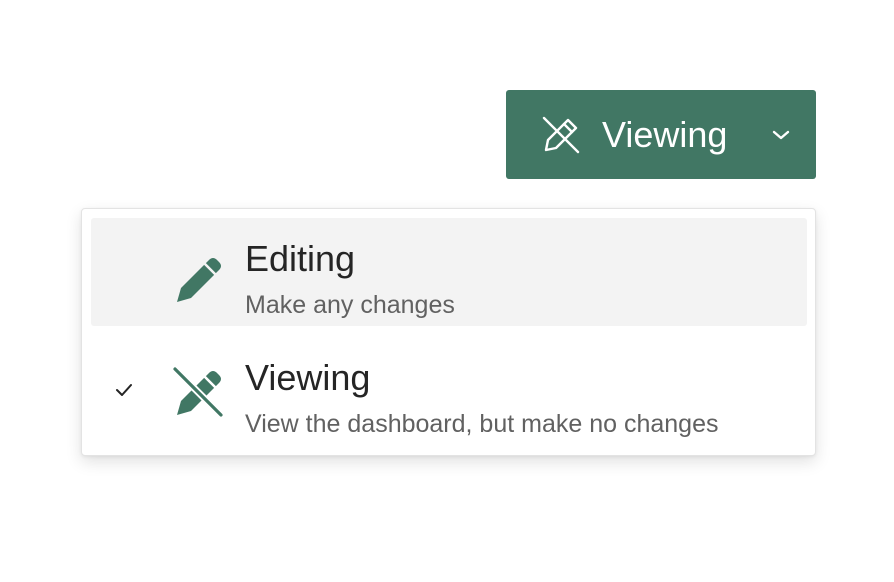  What do you see at coordinates (781, 135) in the screenshot?
I see `chevron-down-icon` at bounding box center [781, 135].